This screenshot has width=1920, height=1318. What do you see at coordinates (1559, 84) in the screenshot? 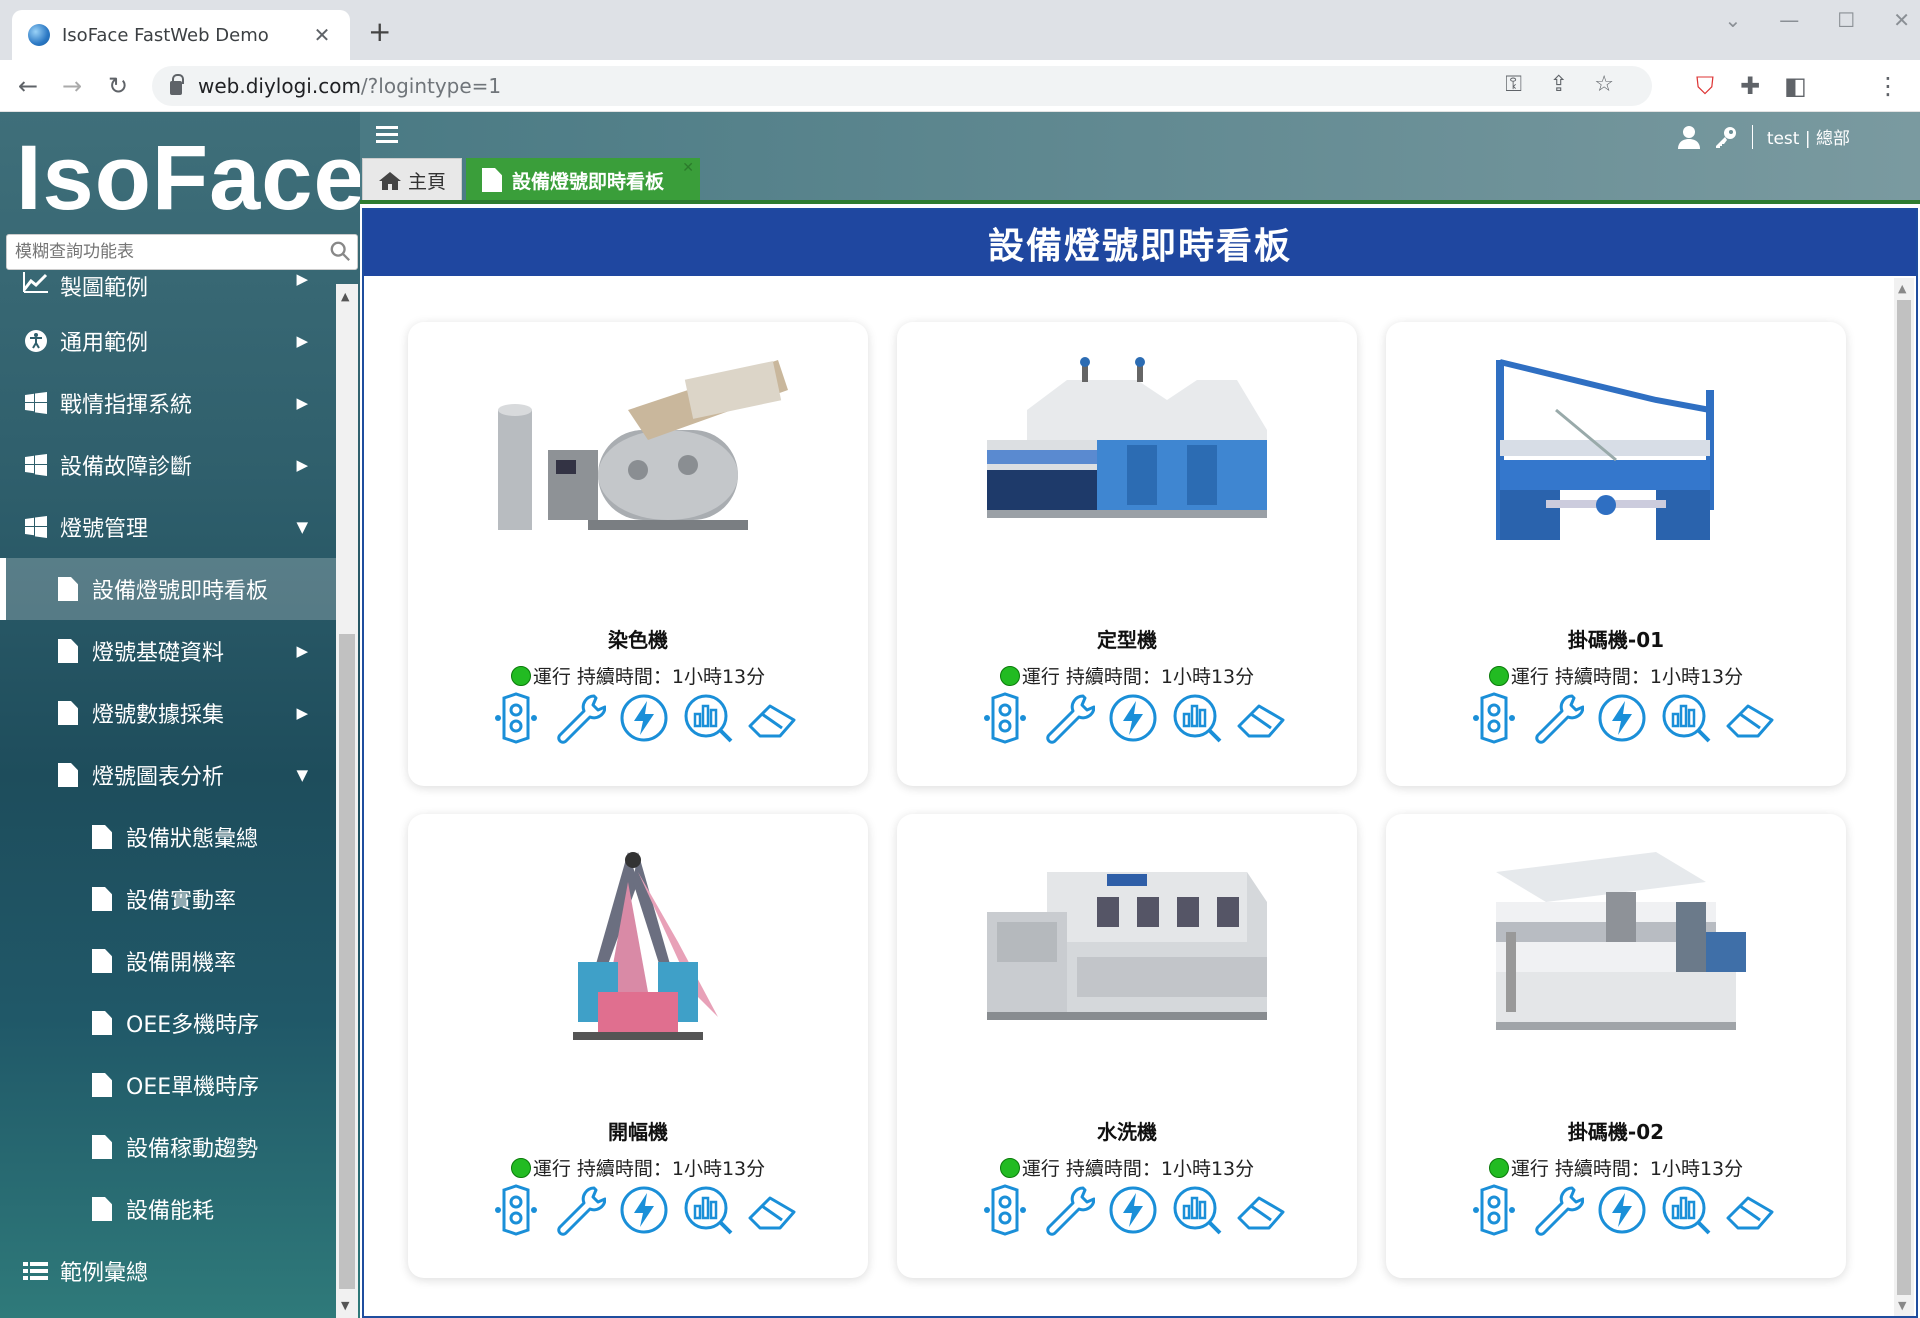
I see `share-icon: ⇪` at bounding box center [1559, 84].